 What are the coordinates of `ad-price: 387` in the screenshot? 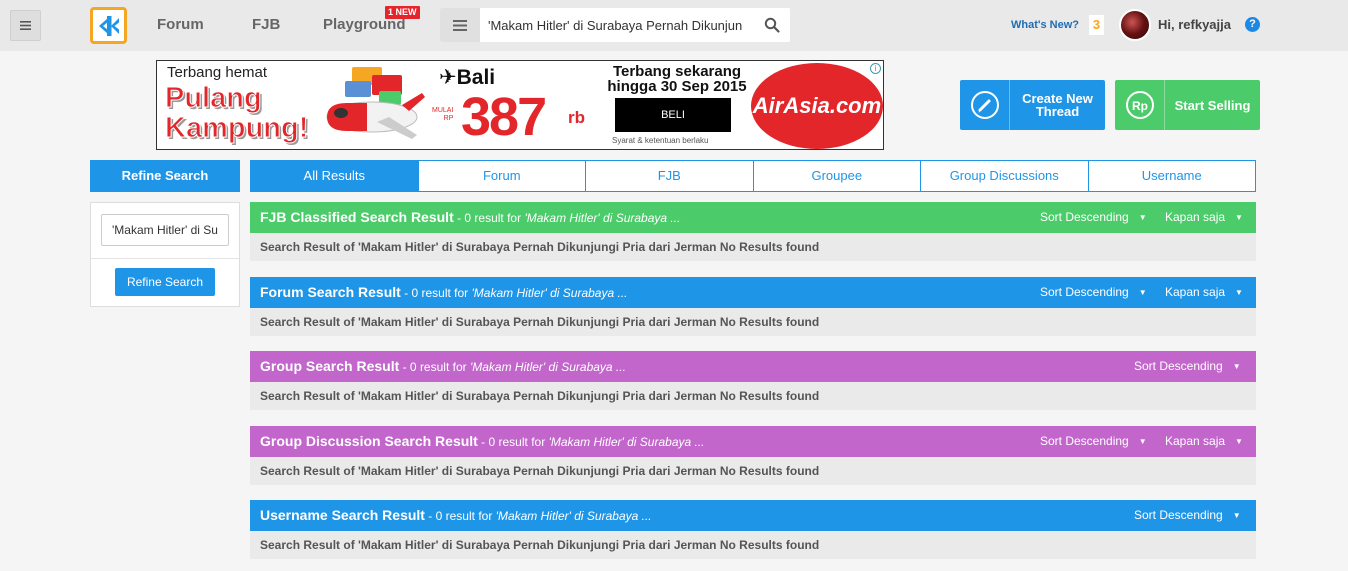 It's located at (504, 117).